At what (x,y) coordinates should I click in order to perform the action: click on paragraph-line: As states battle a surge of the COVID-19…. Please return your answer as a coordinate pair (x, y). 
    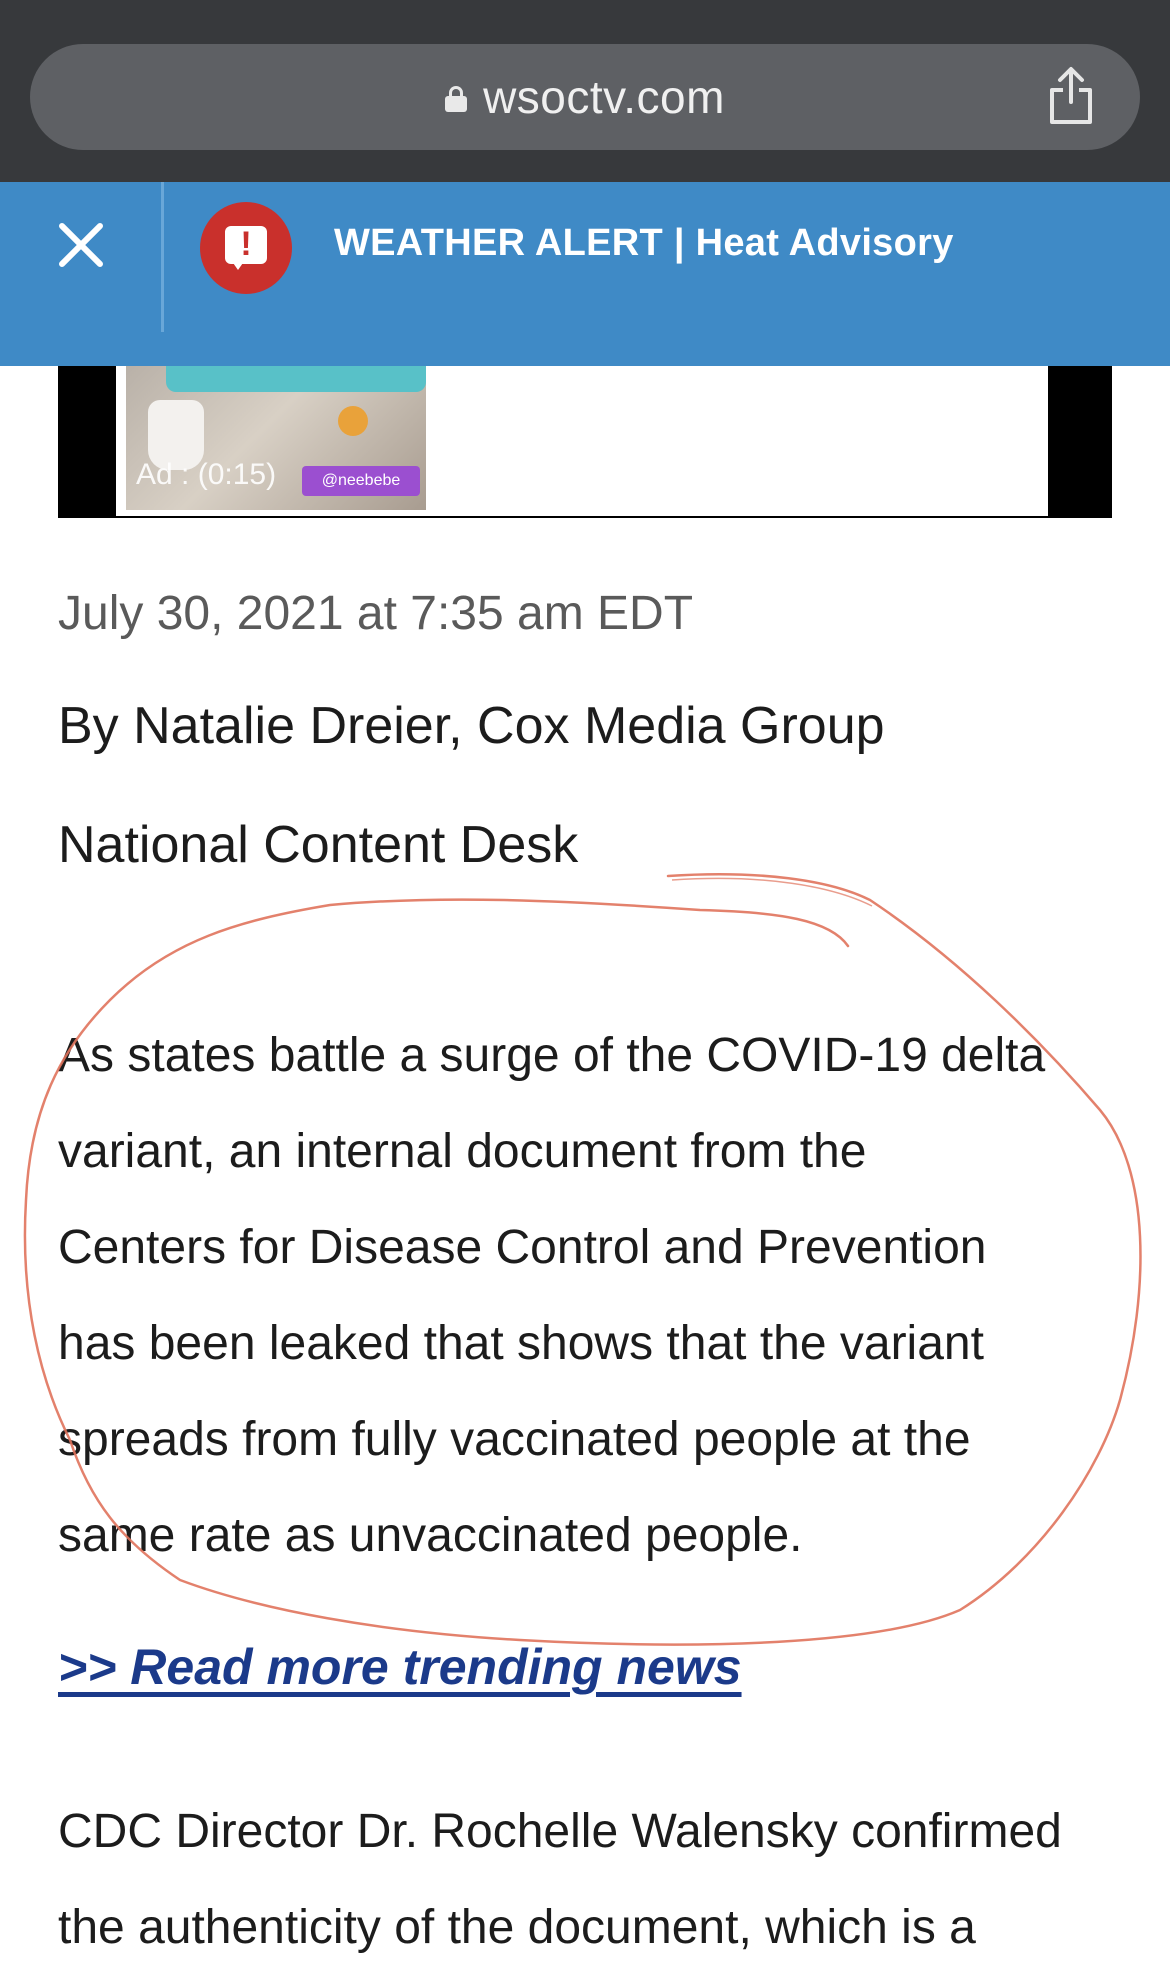
    Looking at the image, I should click on (552, 1055).